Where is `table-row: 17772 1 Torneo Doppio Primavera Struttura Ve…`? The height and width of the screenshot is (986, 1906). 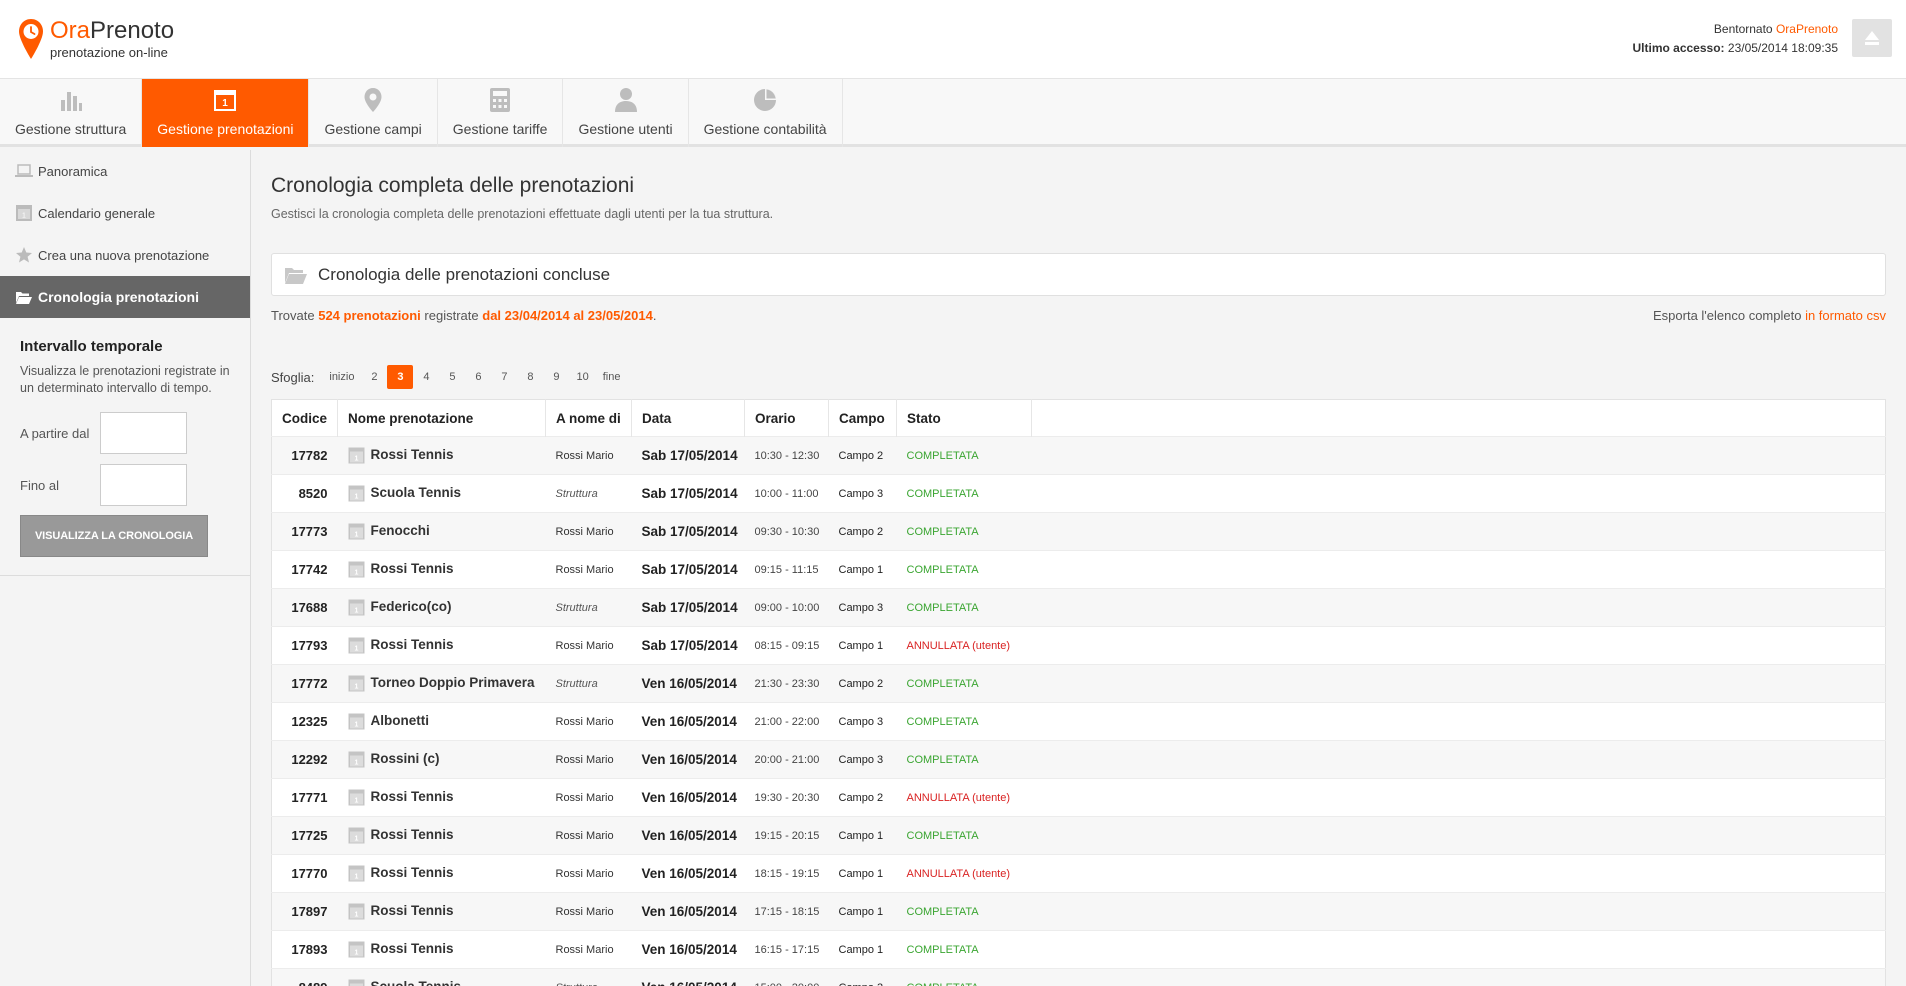
table-row: 17772 1 Torneo Doppio Primavera Struttura Ve… is located at coordinates (1078, 683).